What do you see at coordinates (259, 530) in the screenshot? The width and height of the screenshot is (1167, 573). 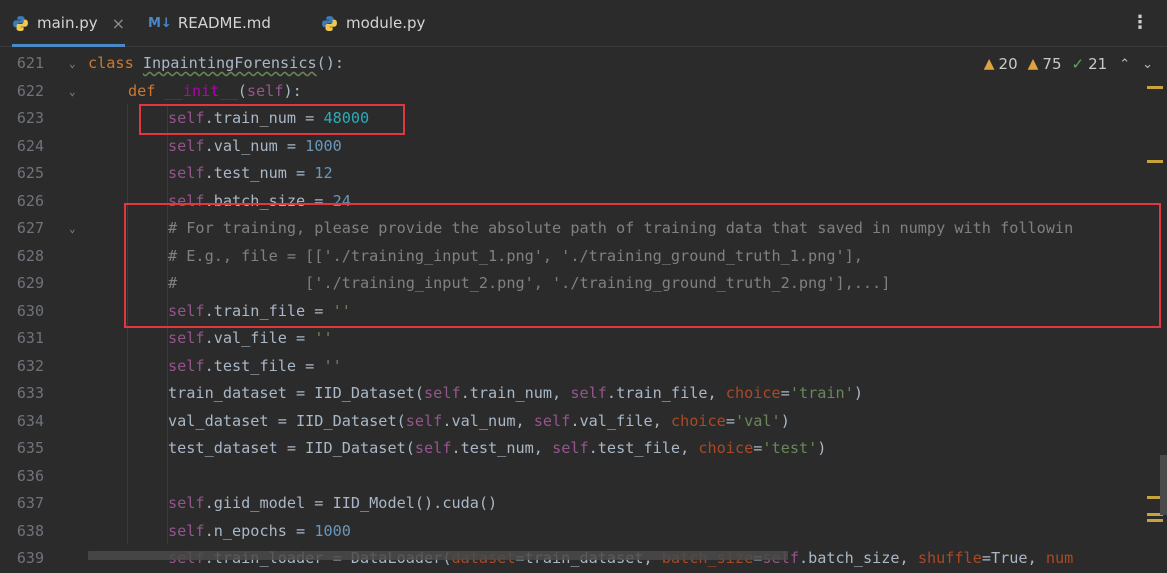 I see `code-token: .n_epochs =` at bounding box center [259, 530].